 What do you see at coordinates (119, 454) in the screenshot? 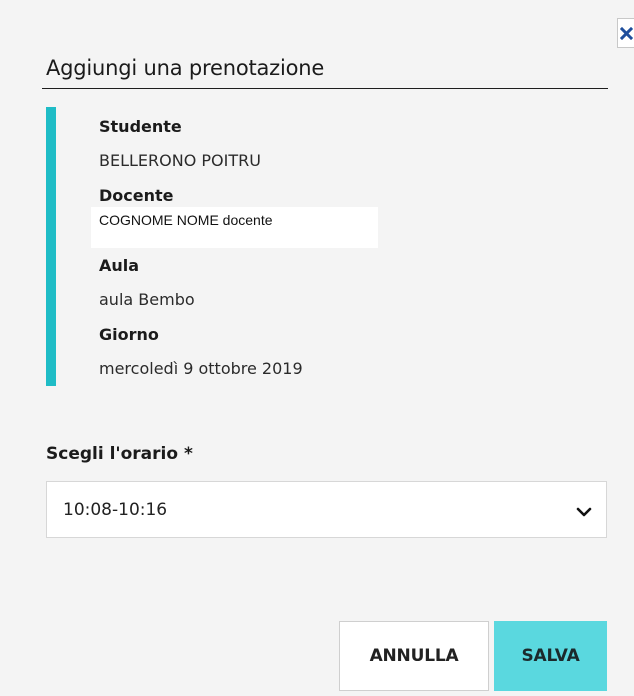
I see `time-select-label: Scegli l'orario *` at bounding box center [119, 454].